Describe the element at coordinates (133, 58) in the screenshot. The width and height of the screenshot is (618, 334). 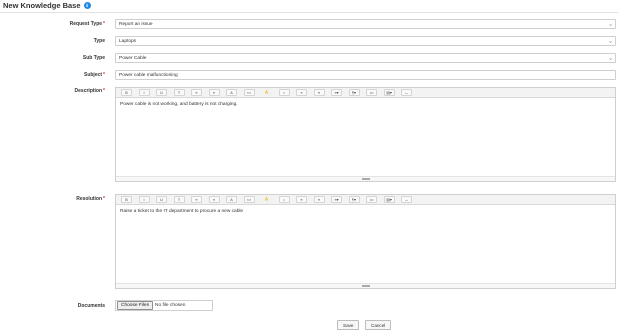
I see `sub-type-value: Power Cable` at that location.